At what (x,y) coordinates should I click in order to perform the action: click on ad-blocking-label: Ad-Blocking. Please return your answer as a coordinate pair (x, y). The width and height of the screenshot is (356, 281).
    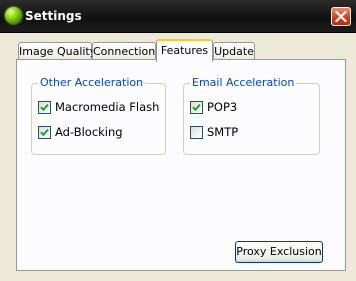
    Looking at the image, I should click on (89, 132).